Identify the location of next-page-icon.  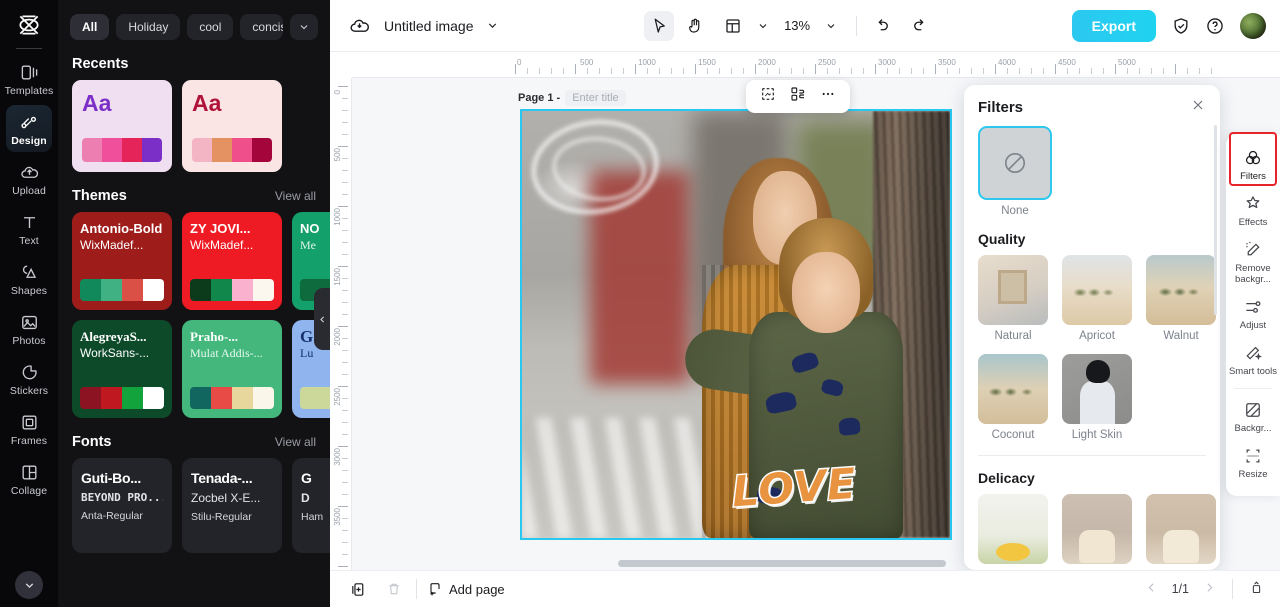
(1209, 589).